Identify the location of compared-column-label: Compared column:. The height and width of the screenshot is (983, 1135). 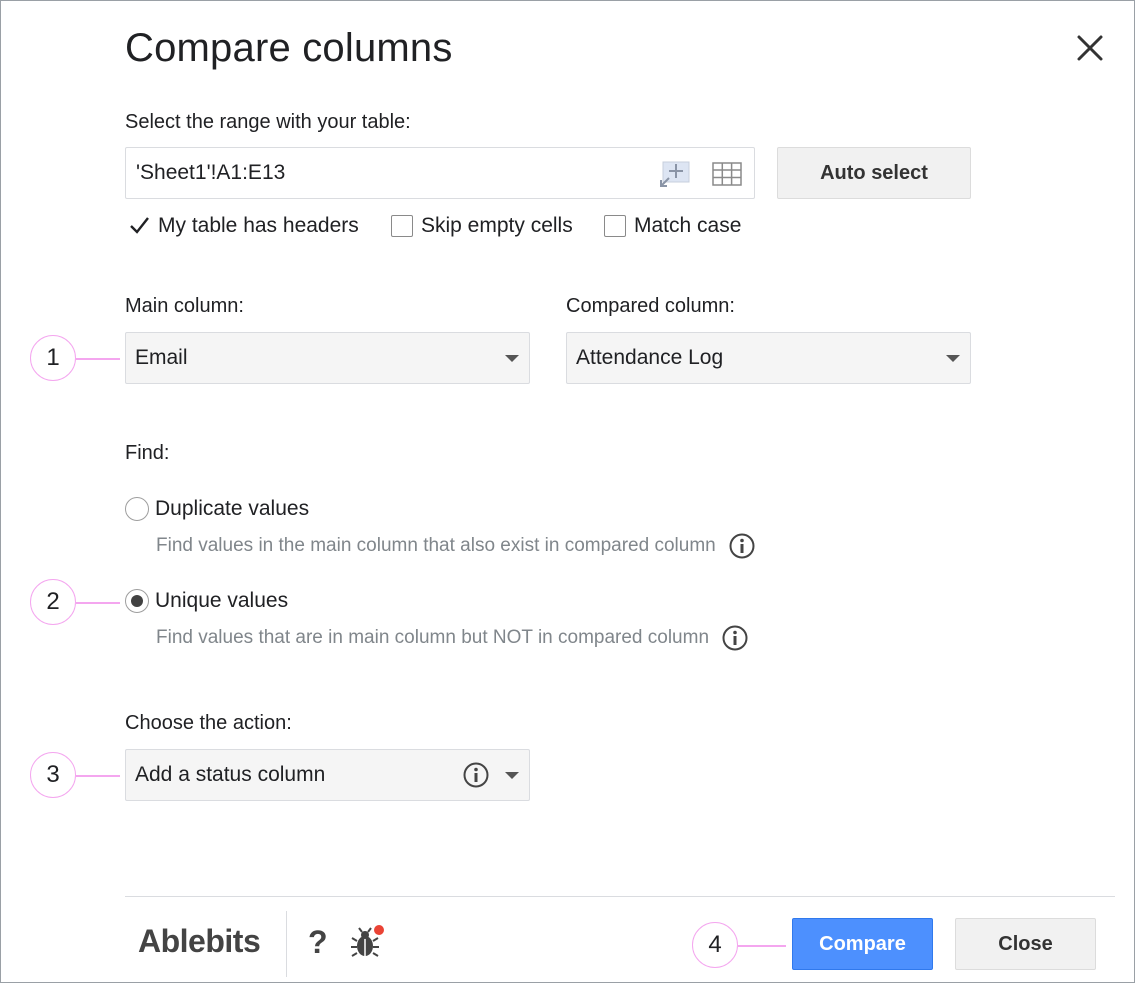
(650, 306).